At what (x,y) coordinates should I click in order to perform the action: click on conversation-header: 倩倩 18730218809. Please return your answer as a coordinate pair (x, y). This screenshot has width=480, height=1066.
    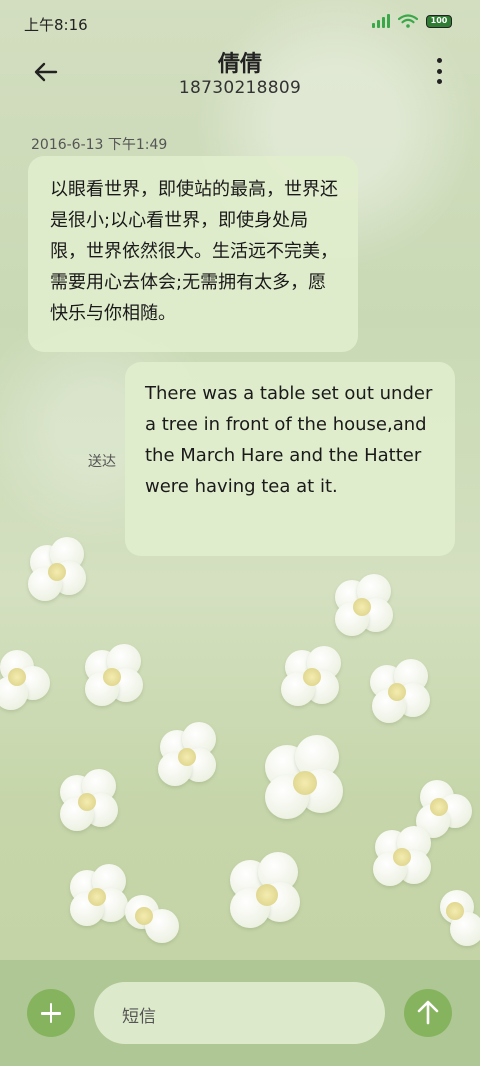
    Looking at the image, I should click on (240, 74).